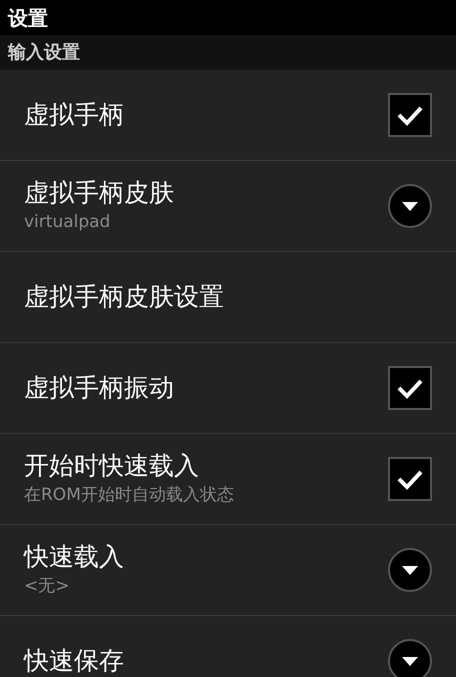 This screenshot has height=677, width=456. Describe the element at coordinates (228, 646) in the screenshot. I see `settings-row: 快速保存` at that location.